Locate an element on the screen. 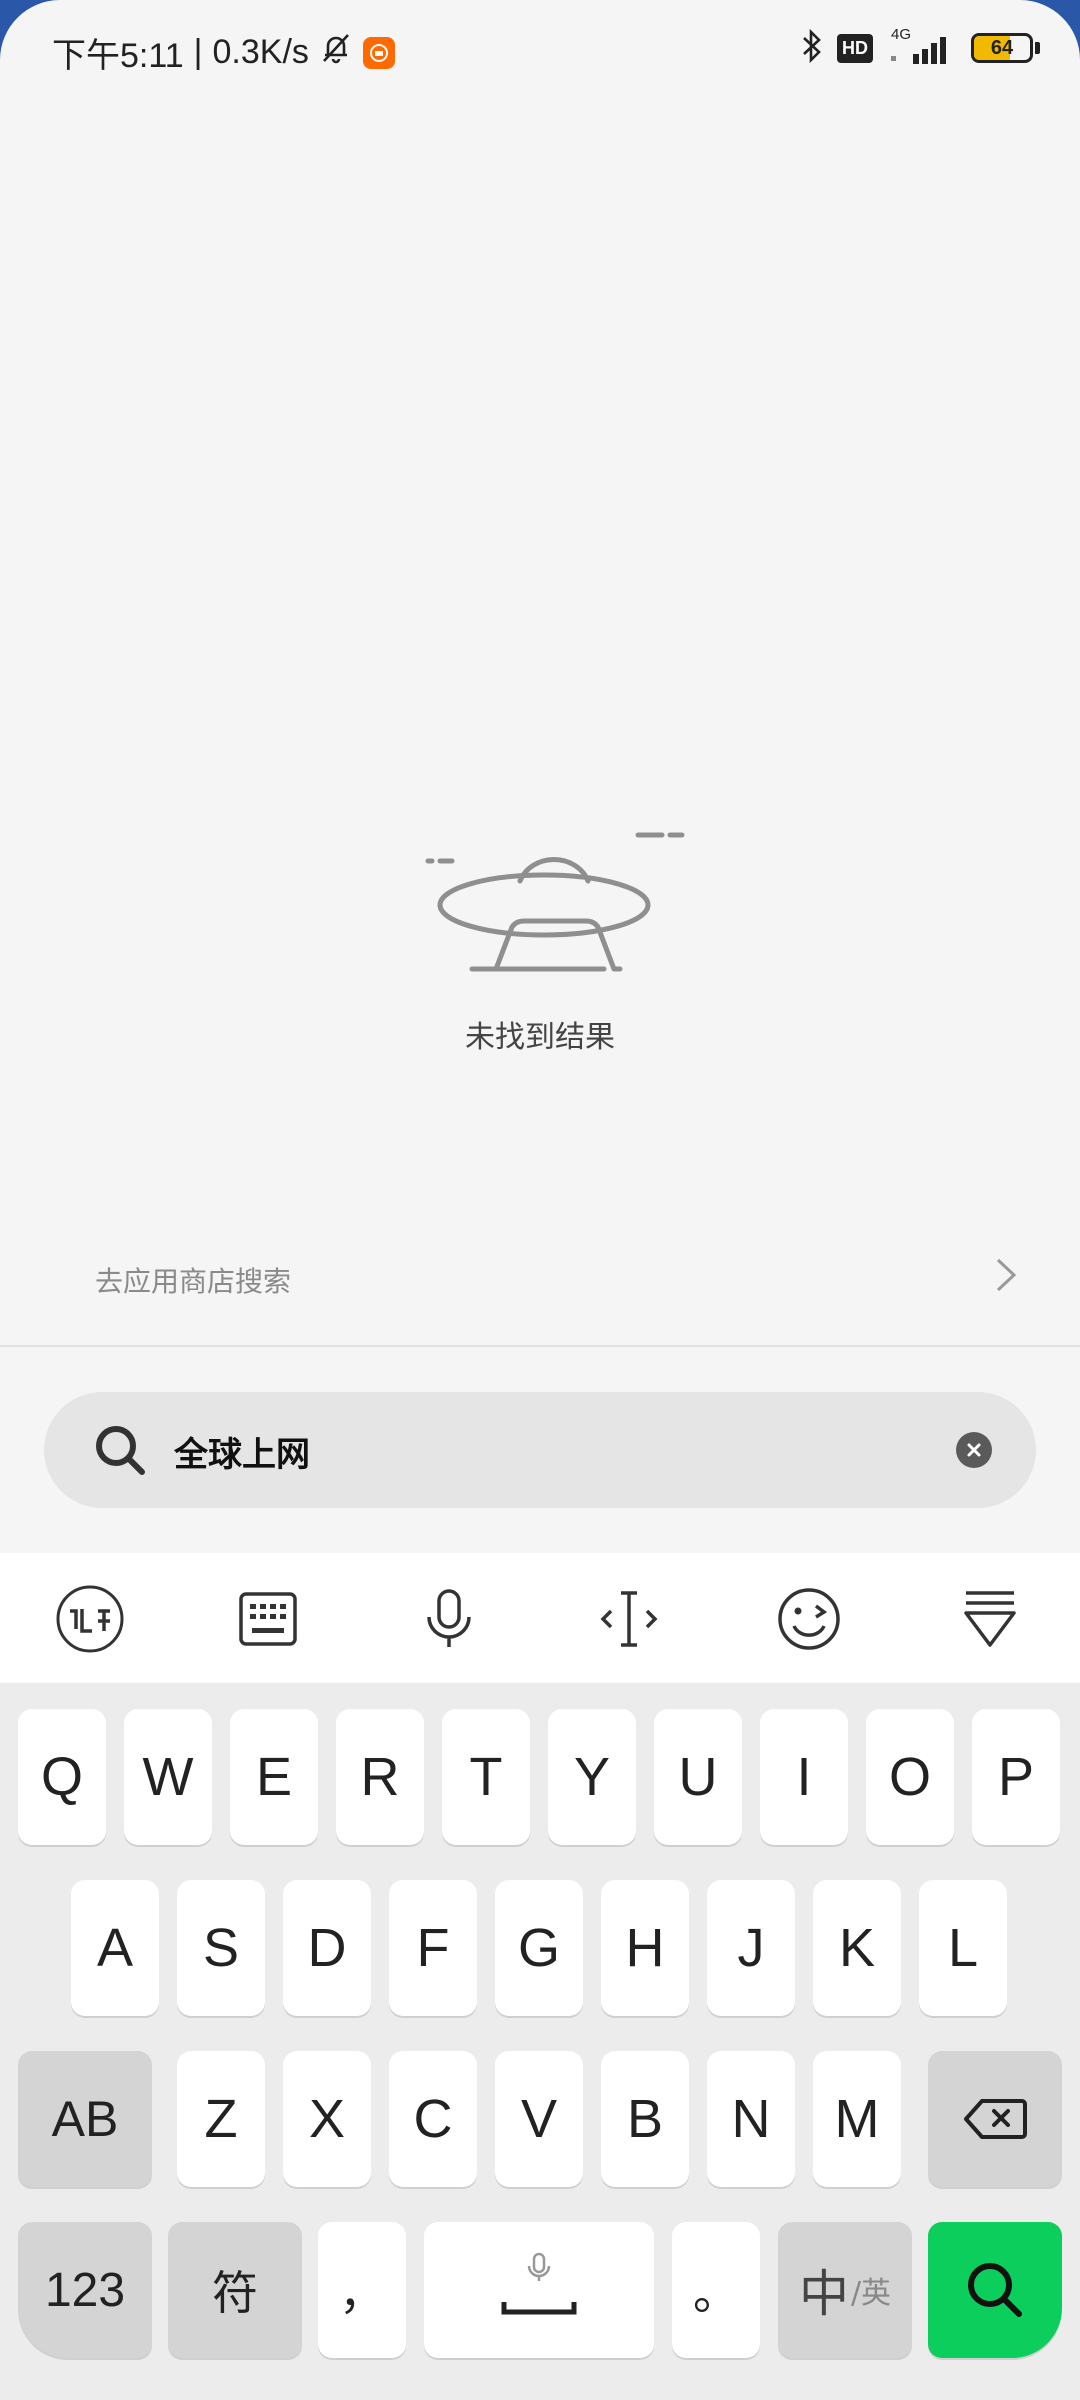 This screenshot has height=2400, width=1080. key-k: K is located at coordinates (857, 1948).